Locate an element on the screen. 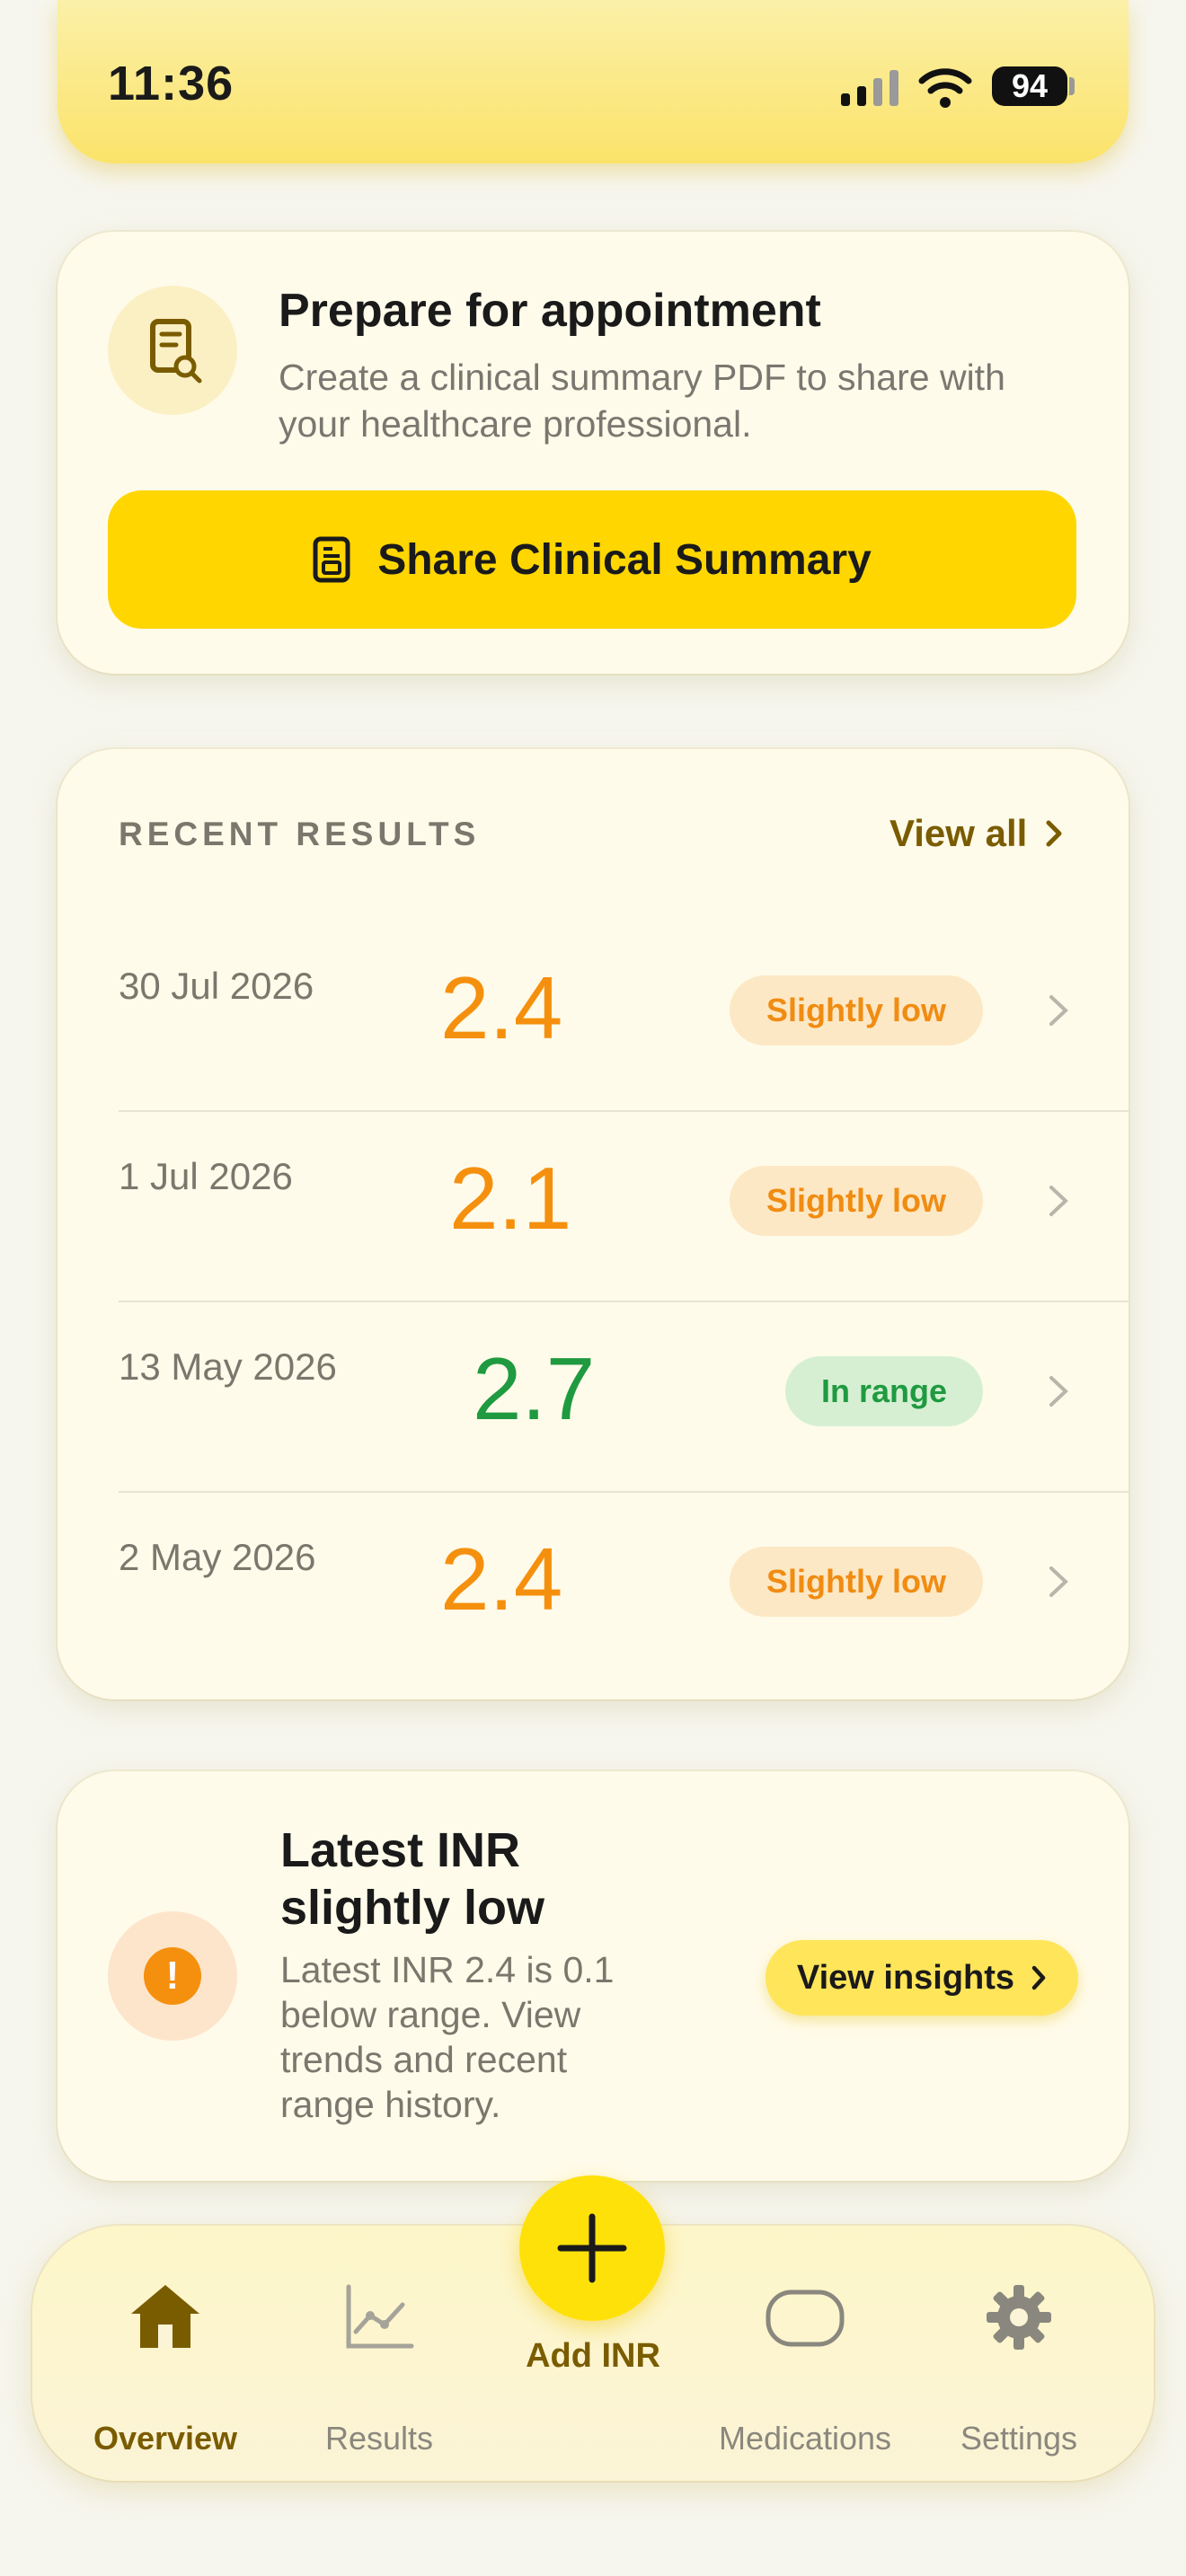 This screenshot has width=1186, height=2576. view-insights-button: View insights is located at coordinates (922, 1978).